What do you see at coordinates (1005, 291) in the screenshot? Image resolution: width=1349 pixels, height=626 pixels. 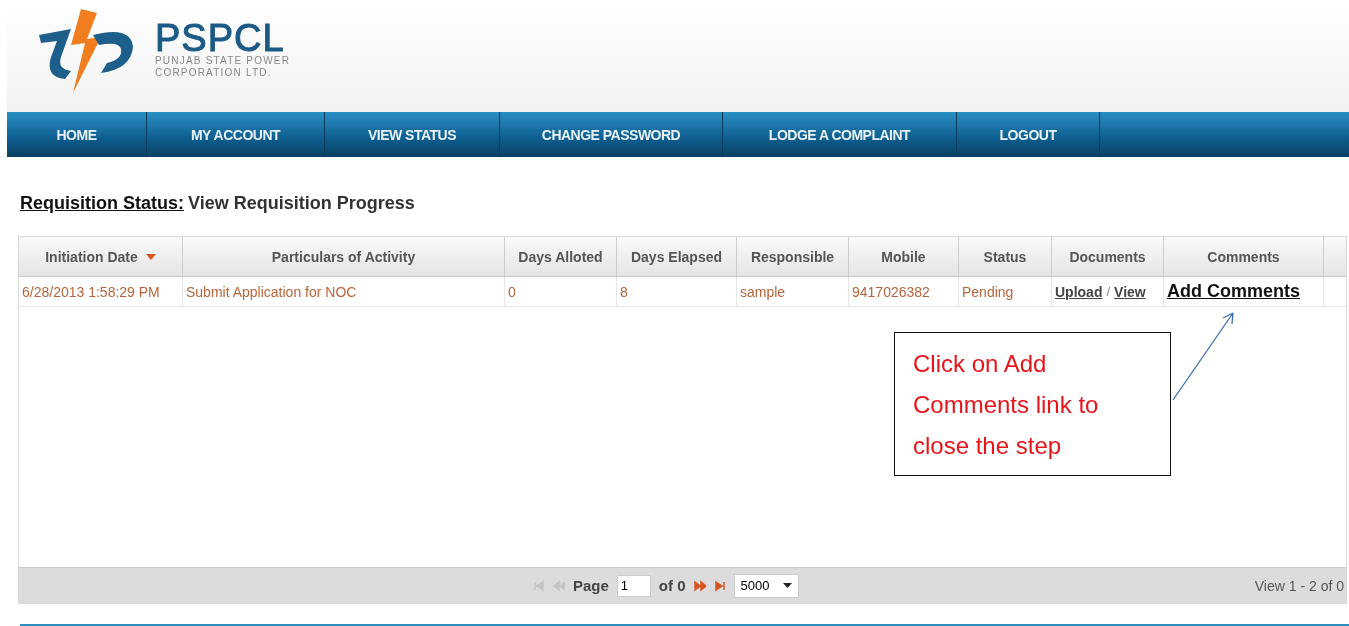 I see `table-cell: Pending` at bounding box center [1005, 291].